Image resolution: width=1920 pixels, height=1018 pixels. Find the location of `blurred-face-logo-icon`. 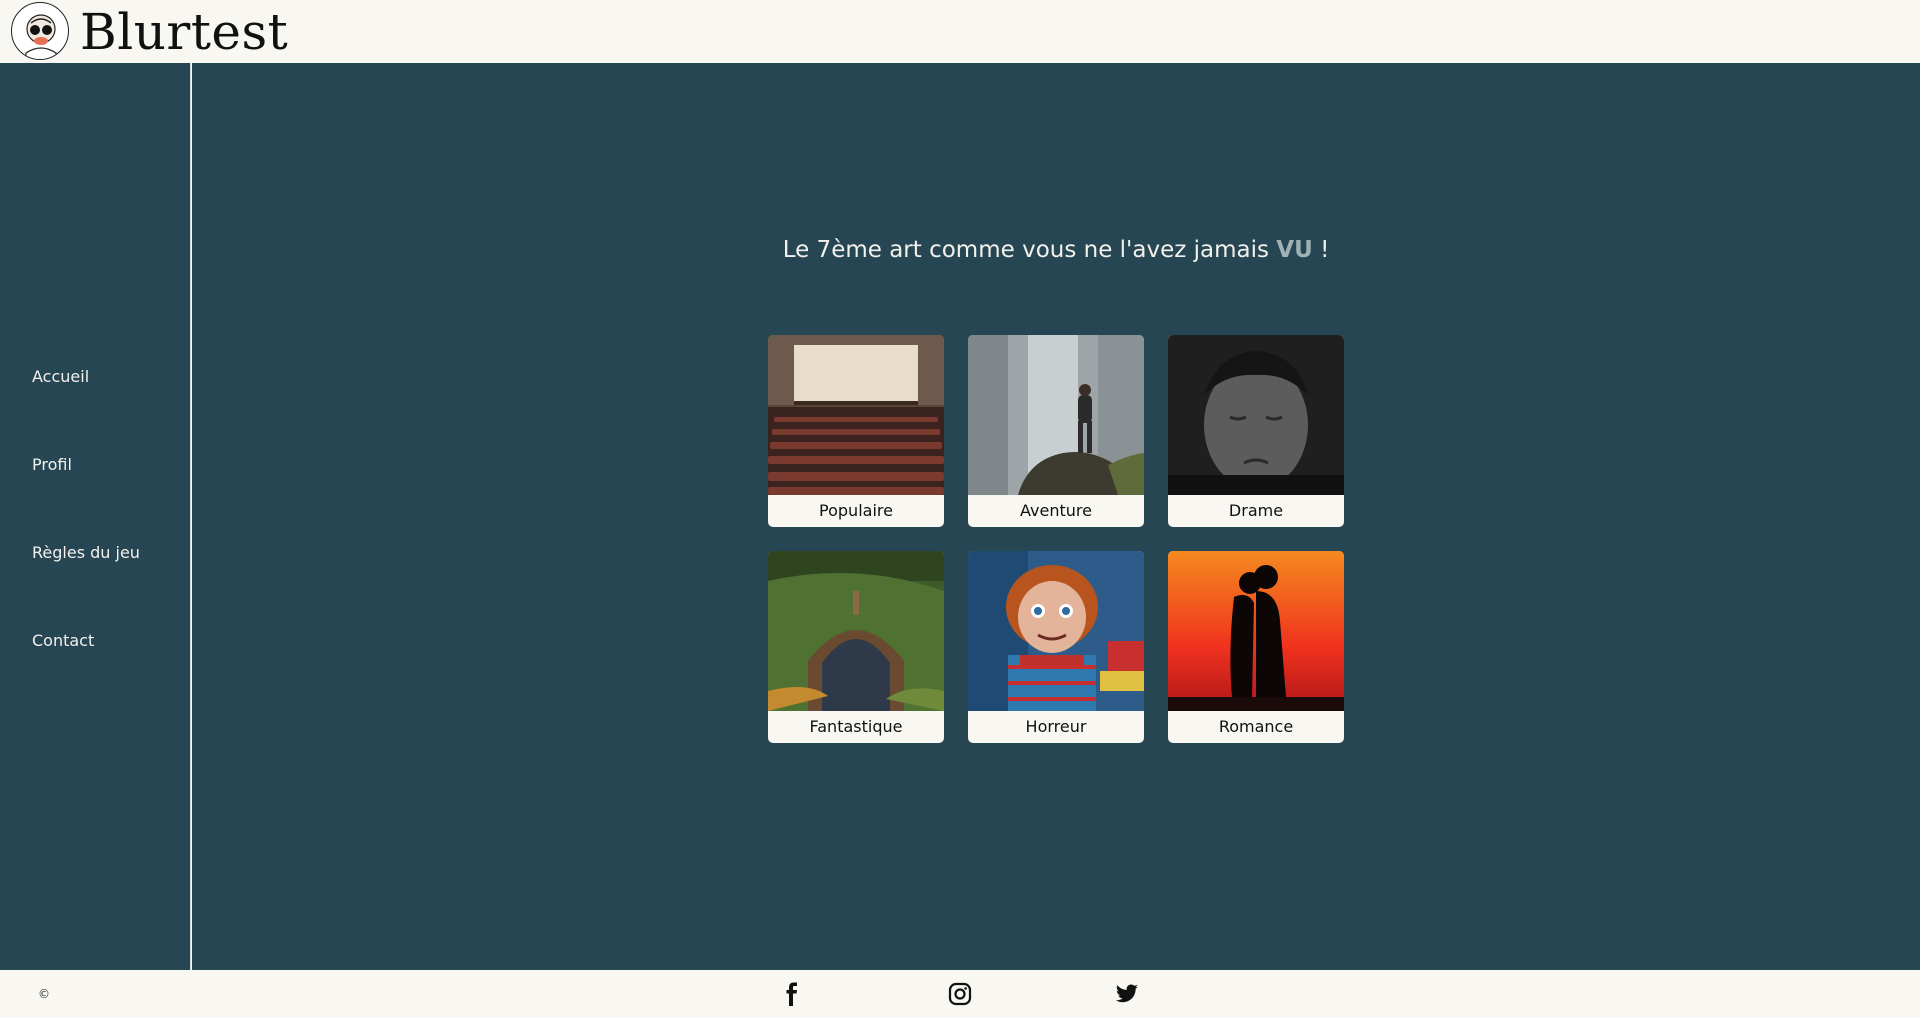

blurred-face-logo-icon is located at coordinates (40, 31).